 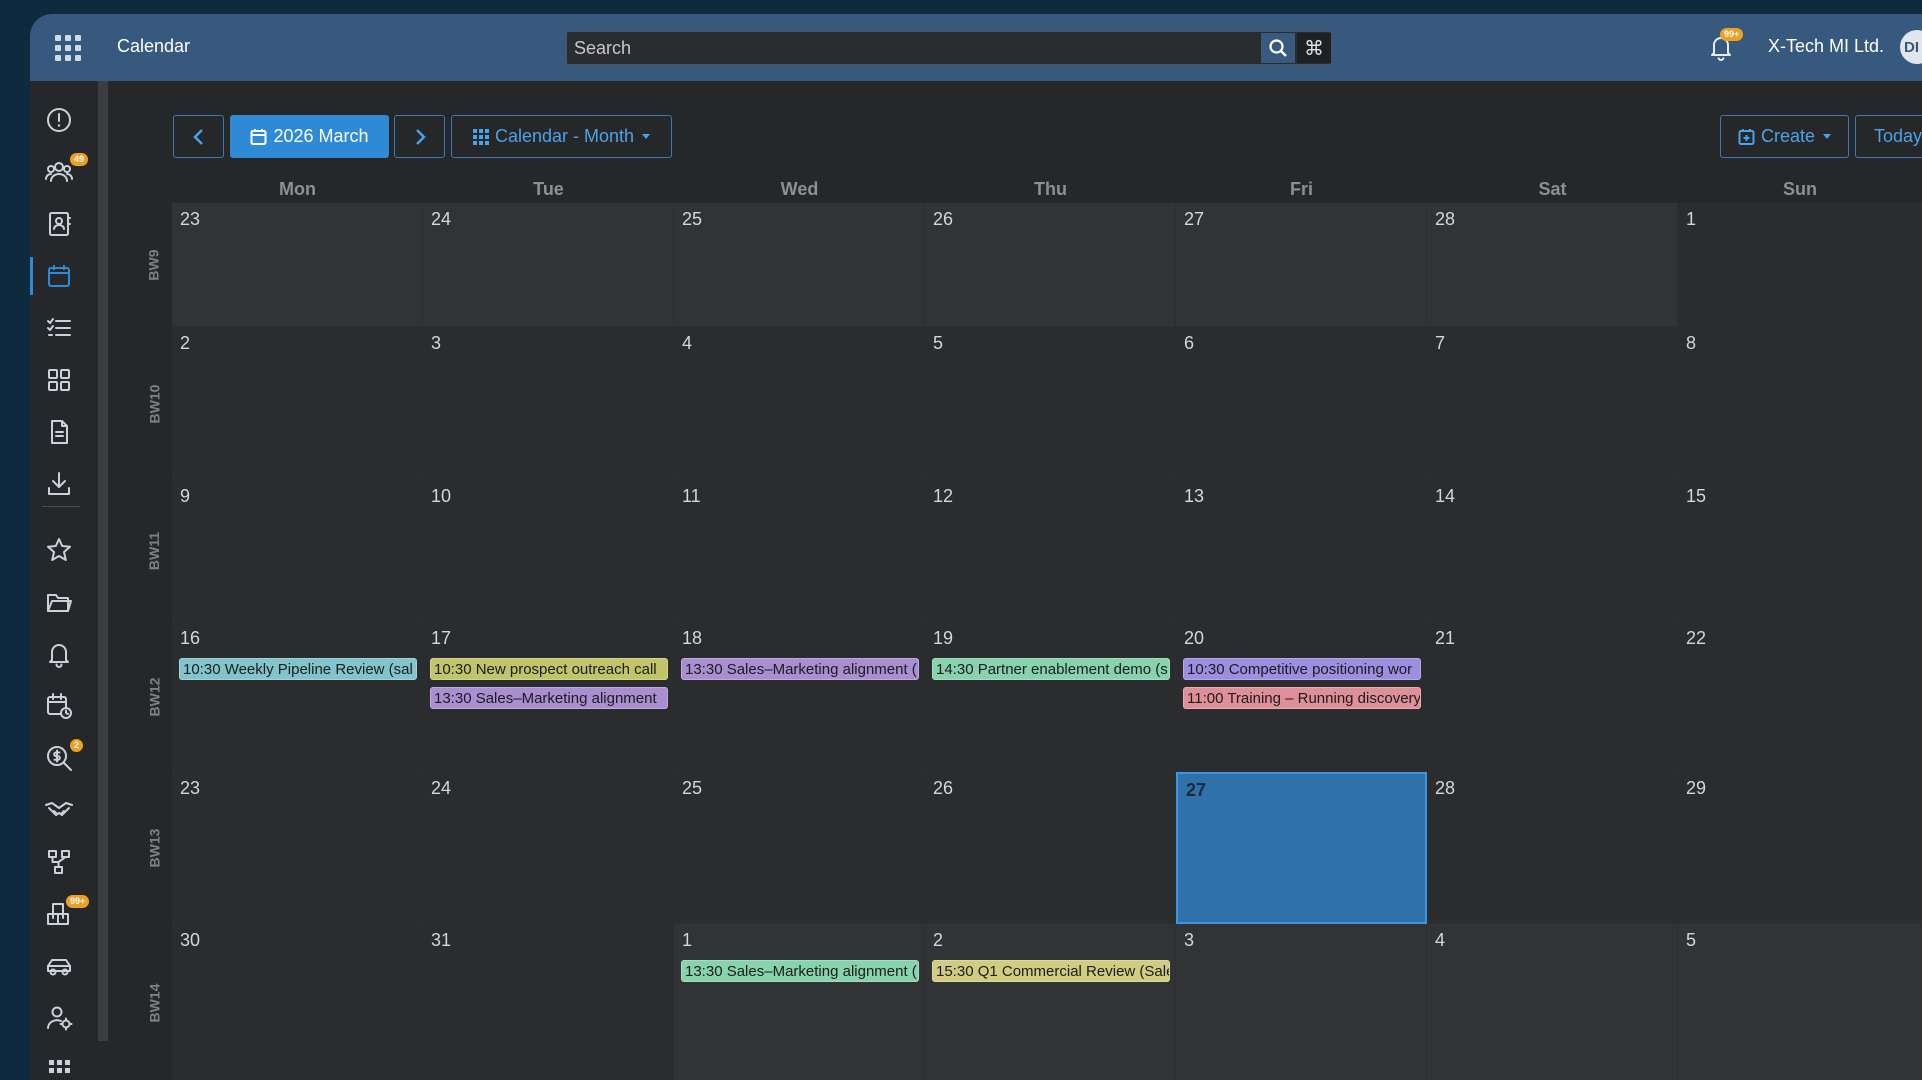 What do you see at coordinates (1800, 848) in the screenshot?
I see `day-cell: 29` at bounding box center [1800, 848].